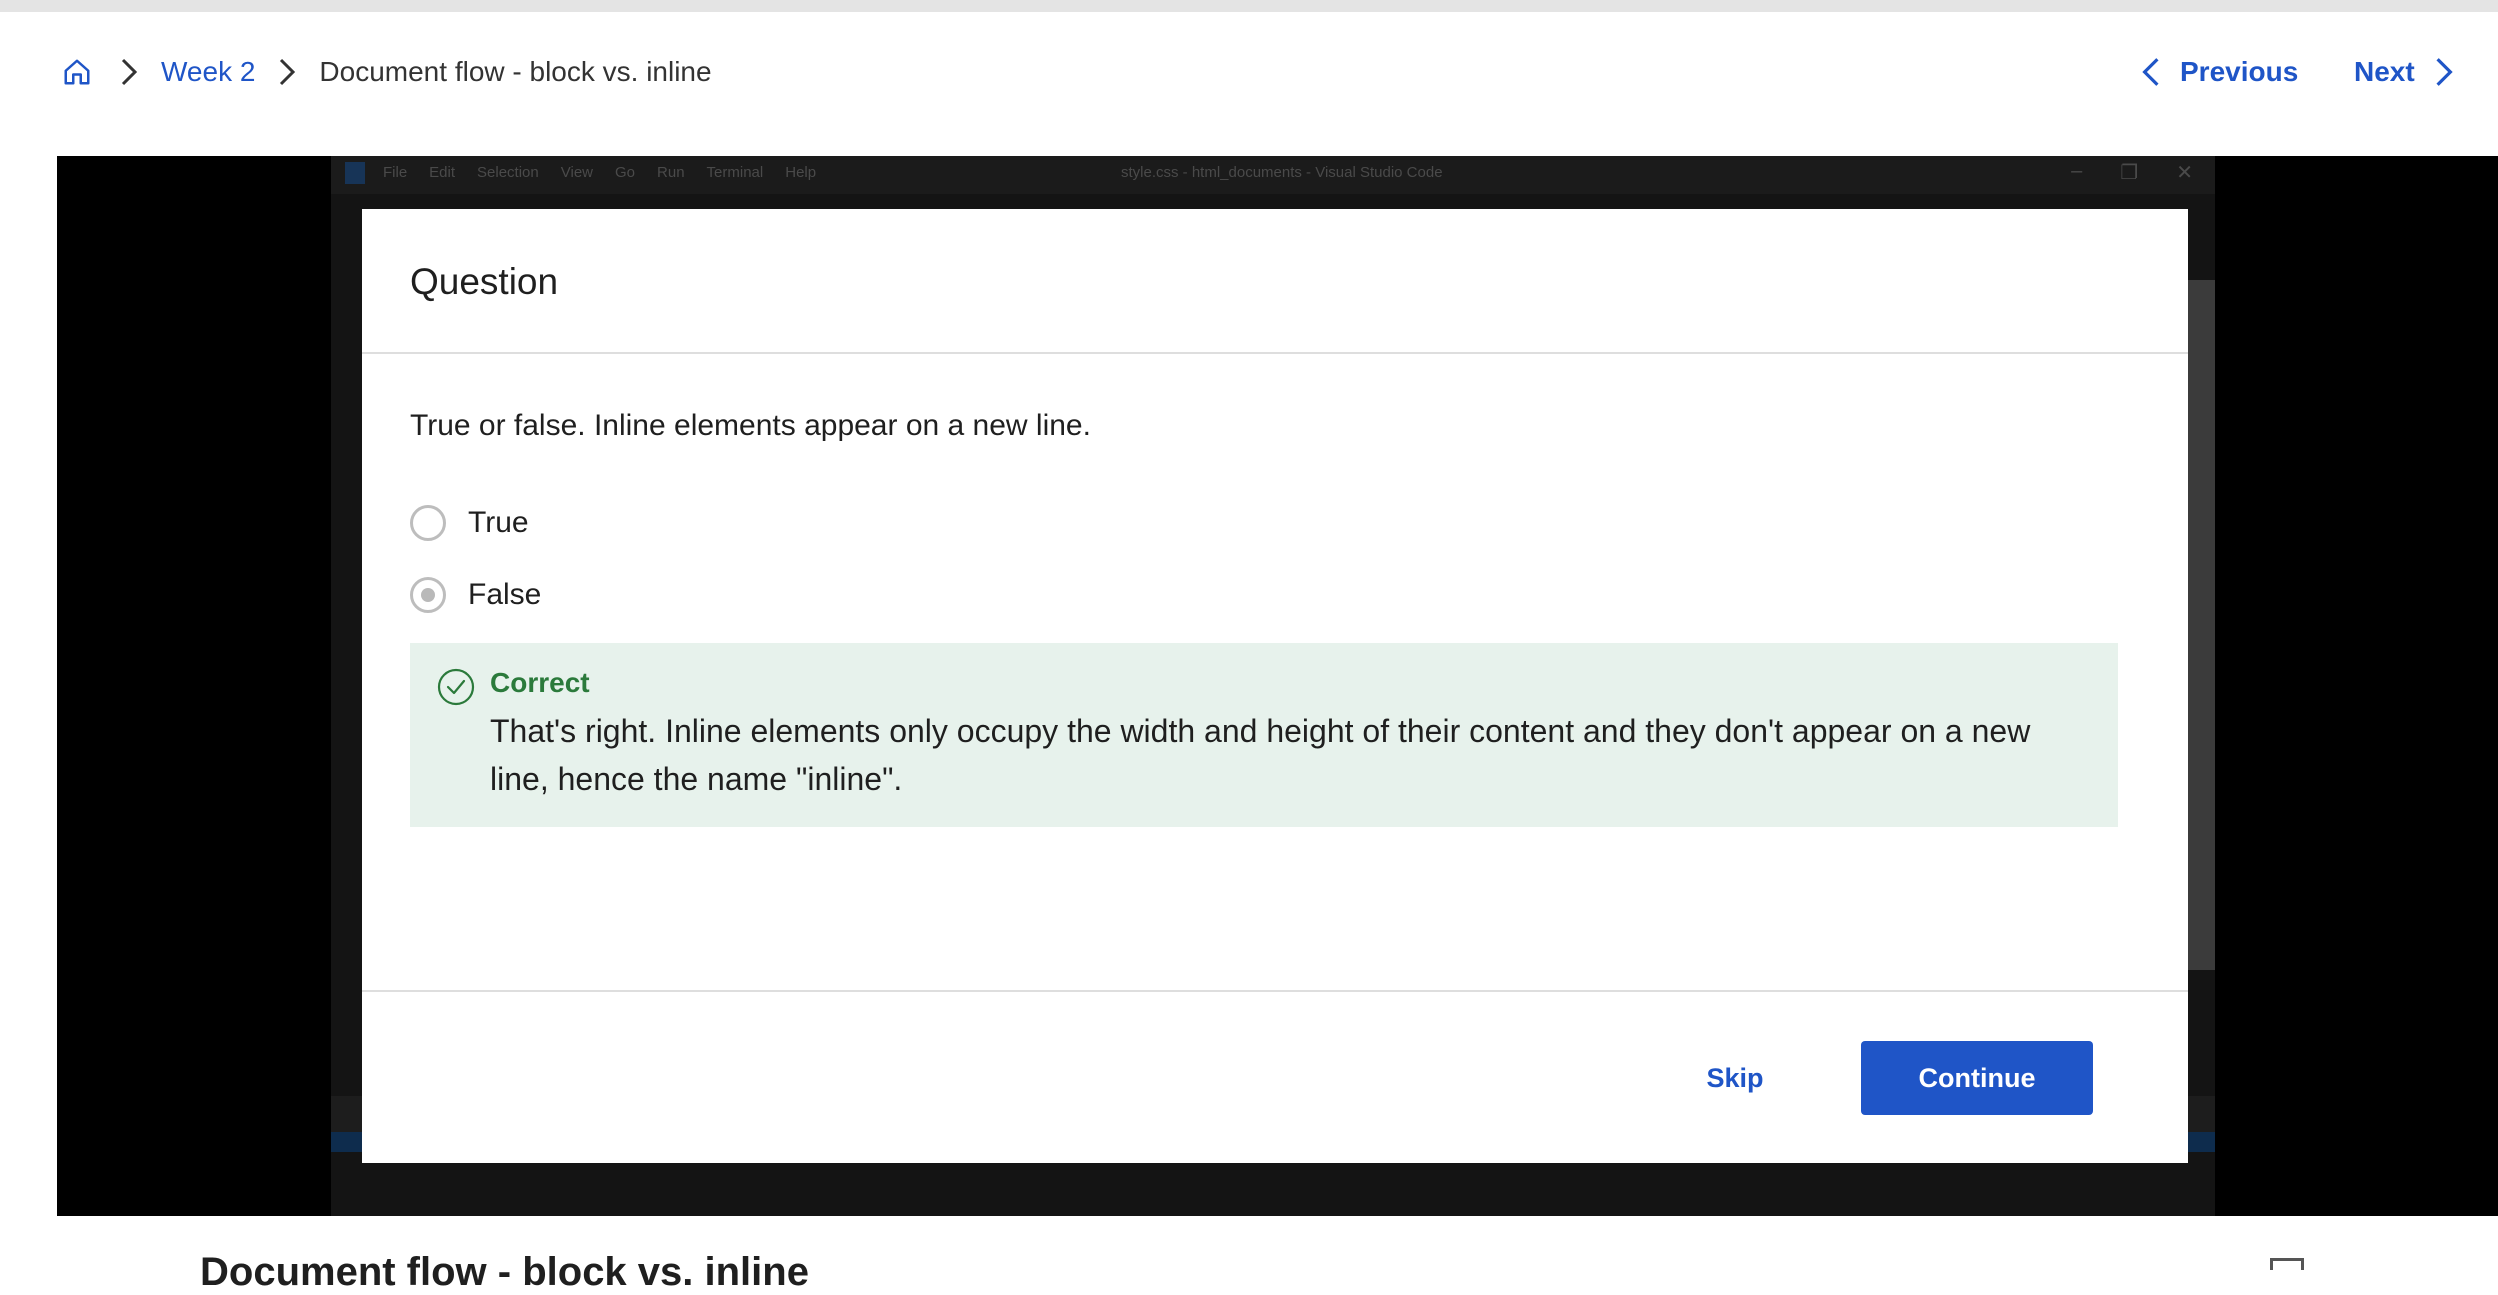  I want to click on continue-button: Continue, so click(1977, 1078).